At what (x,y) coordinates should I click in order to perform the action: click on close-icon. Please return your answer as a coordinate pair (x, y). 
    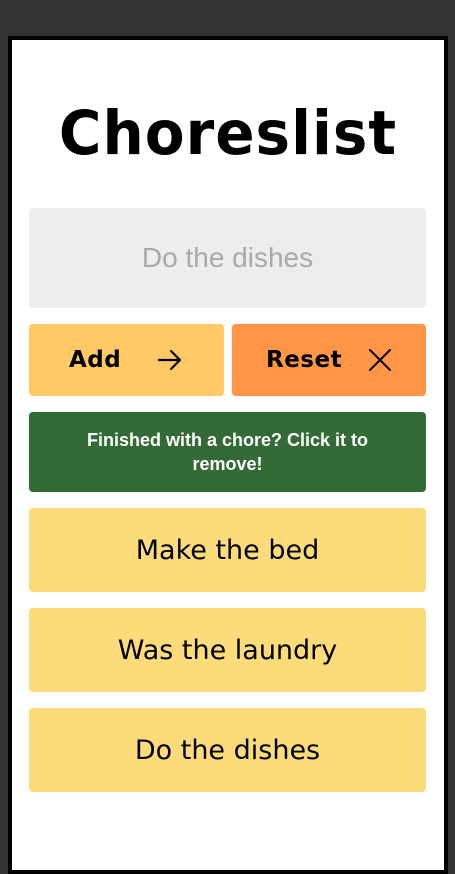
    Looking at the image, I should click on (380, 360).